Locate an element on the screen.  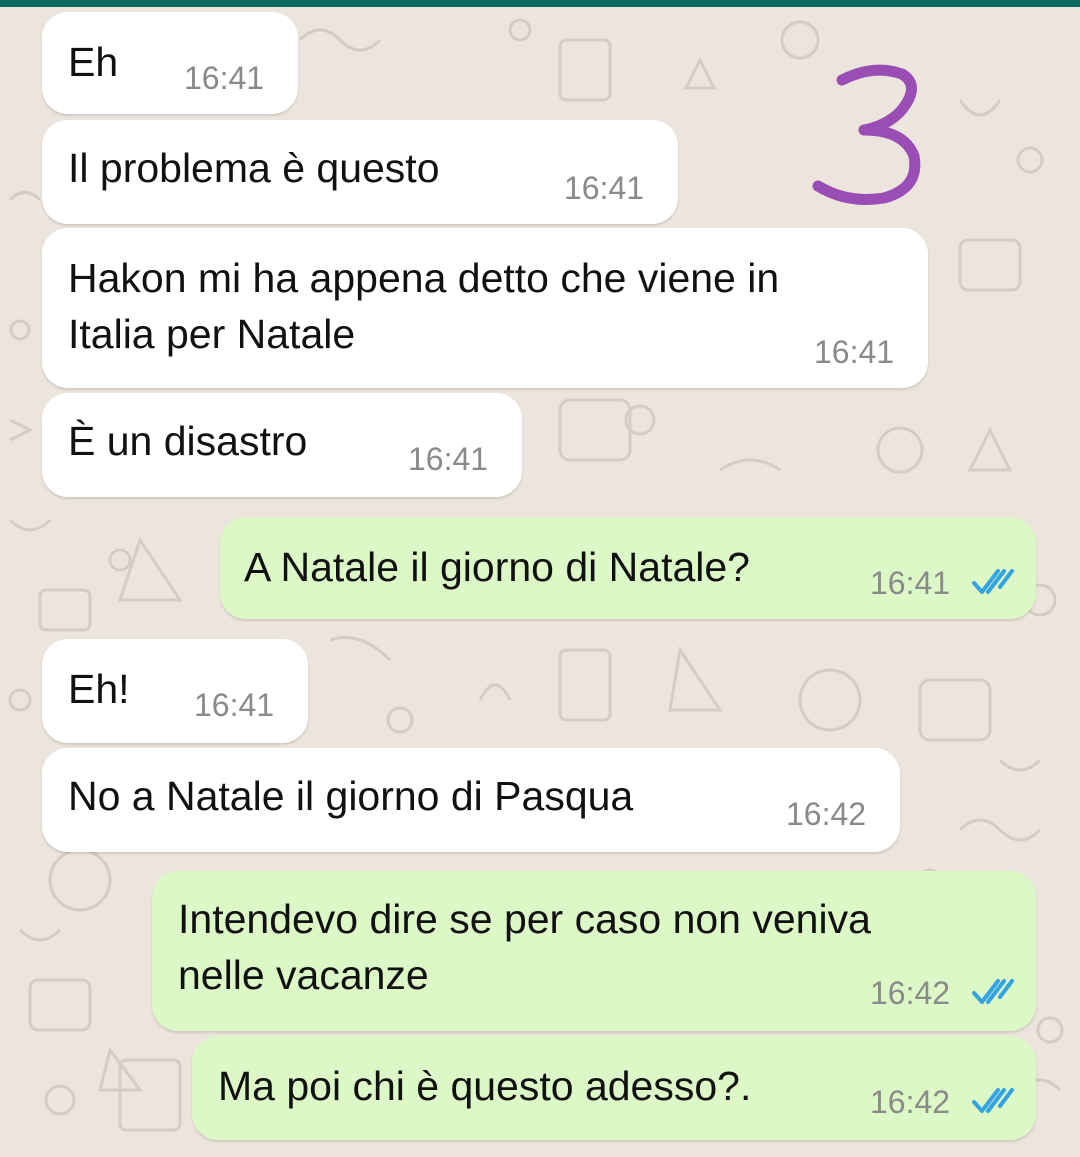
message-text: È un disastro is located at coordinates (188, 441).